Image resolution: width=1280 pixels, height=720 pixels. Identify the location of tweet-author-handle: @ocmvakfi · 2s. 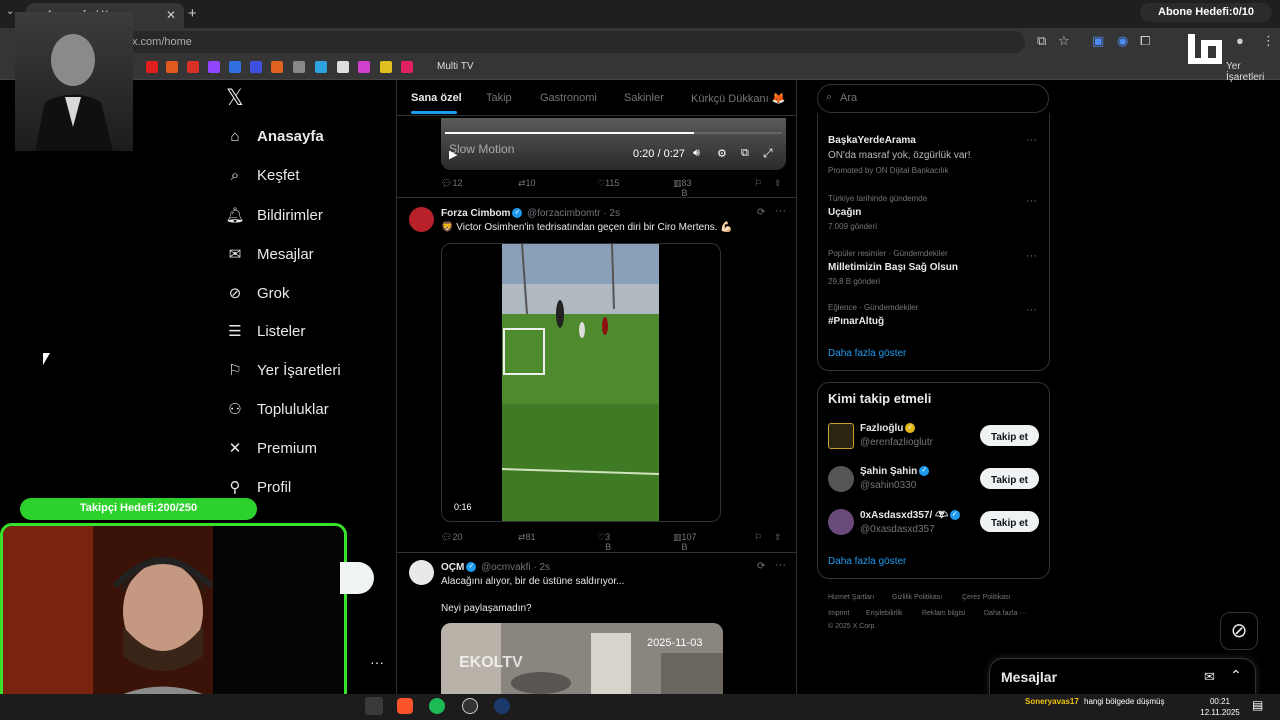
(515, 567).